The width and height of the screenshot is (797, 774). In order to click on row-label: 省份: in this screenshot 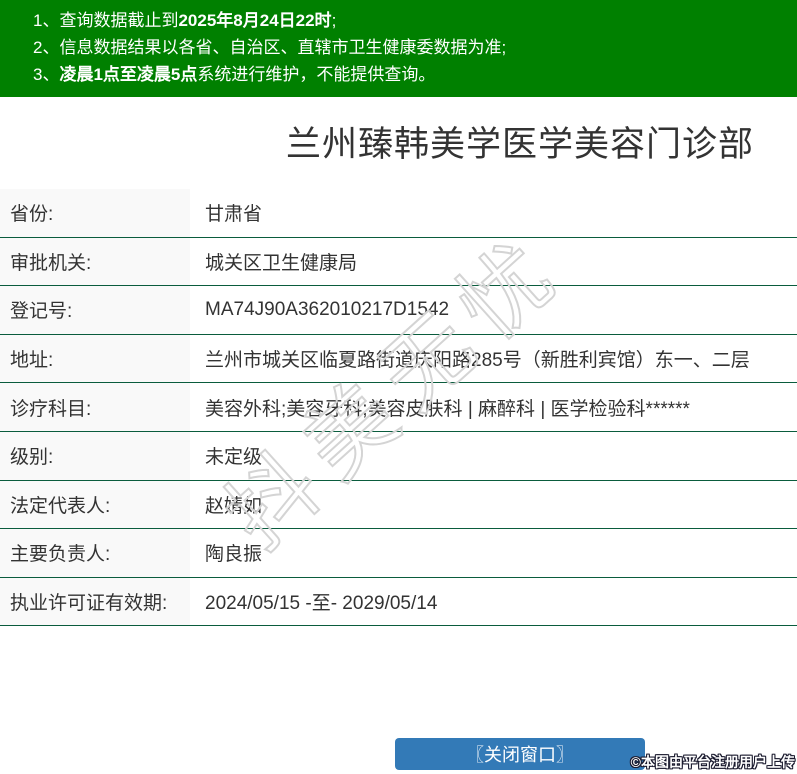, I will do `click(95, 213)`.